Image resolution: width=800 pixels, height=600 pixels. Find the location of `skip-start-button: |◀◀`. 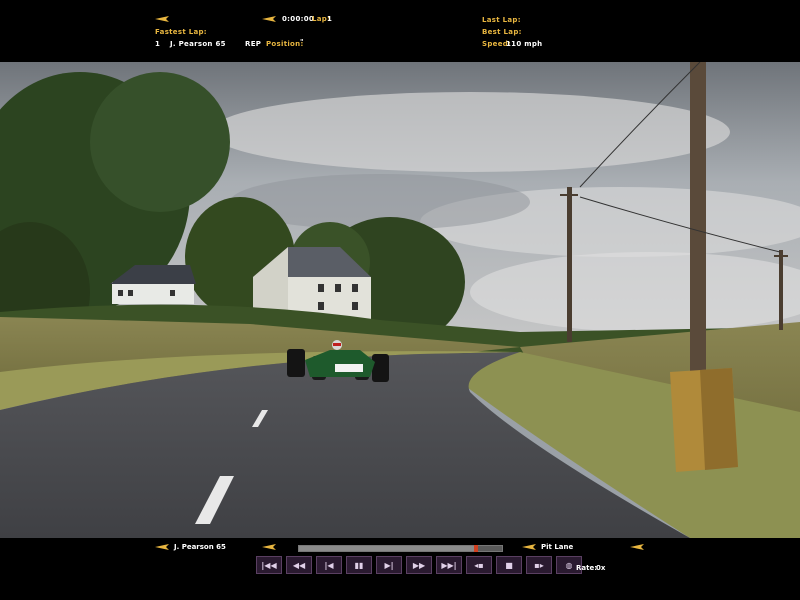

skip-start-button: |◀◀ is located at coordinates (269, 565).